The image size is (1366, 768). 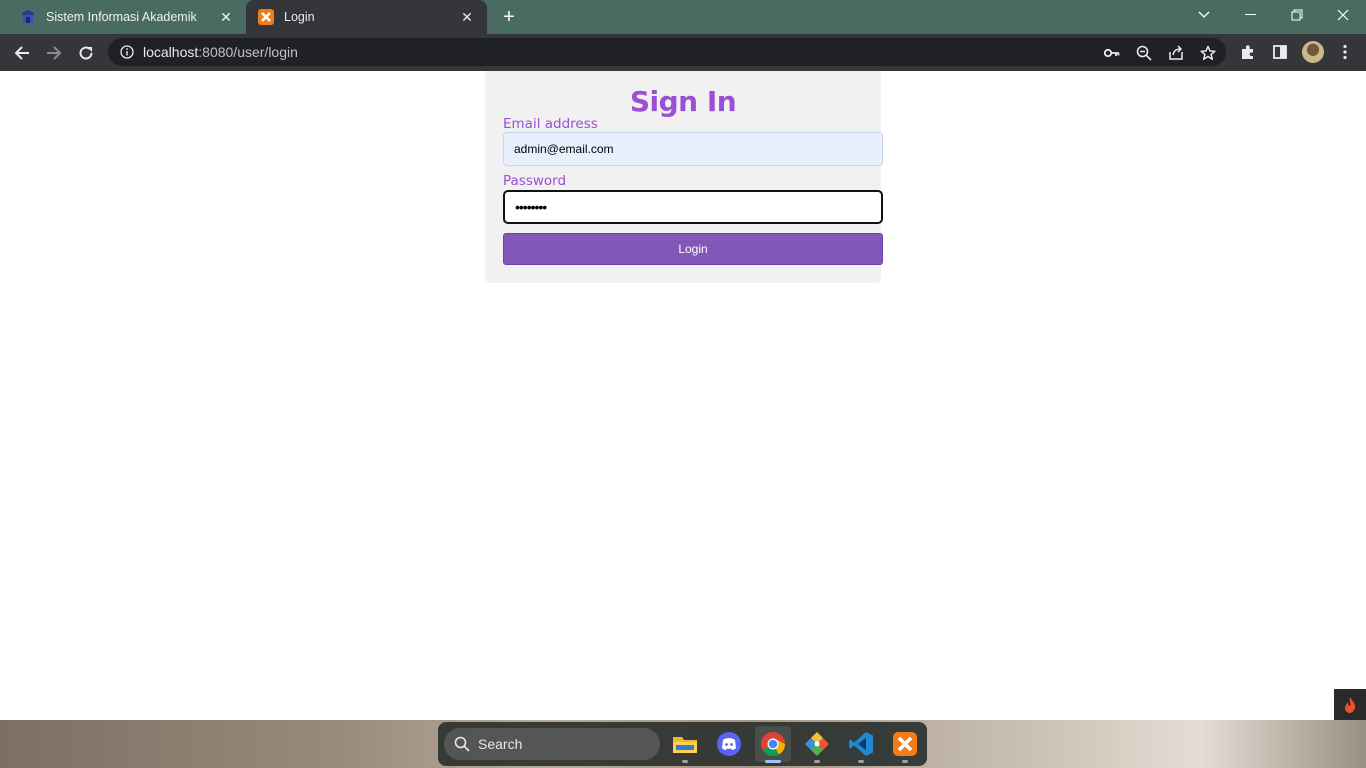 I want to click on login-button: Login, so click(x=693, y=249).